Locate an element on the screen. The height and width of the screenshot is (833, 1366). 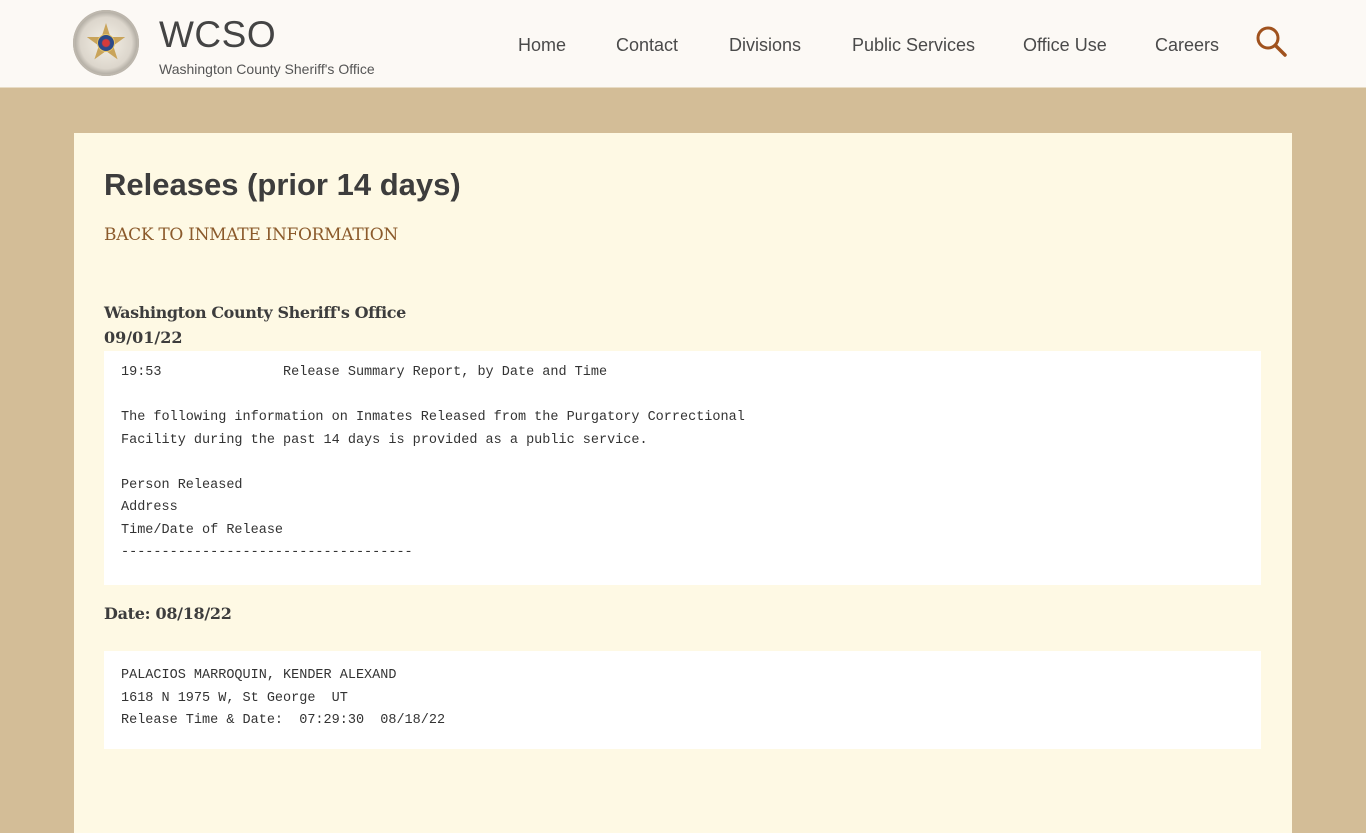
page-title: Releases (prior 14 days) is located at coordinates (282, 184).